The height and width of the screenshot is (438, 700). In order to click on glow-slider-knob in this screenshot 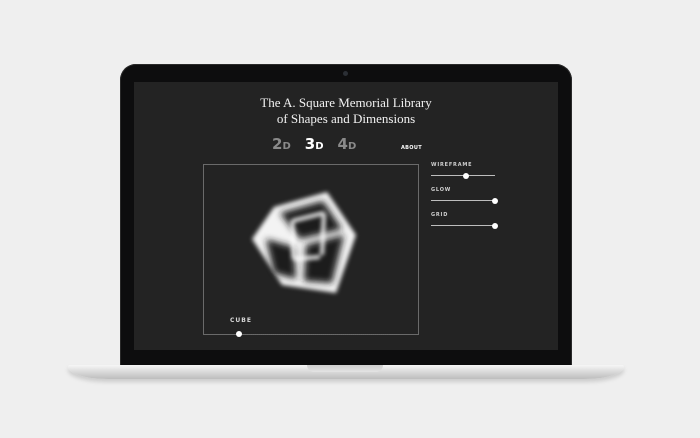, I will do `click(495, 200)`.